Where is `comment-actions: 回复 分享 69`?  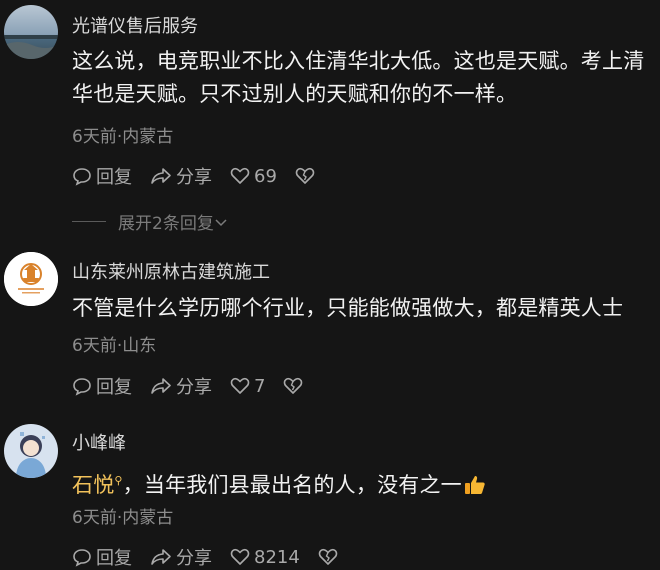 comment-actions: 回复 分享 69 is located at coordinates (204, 176).